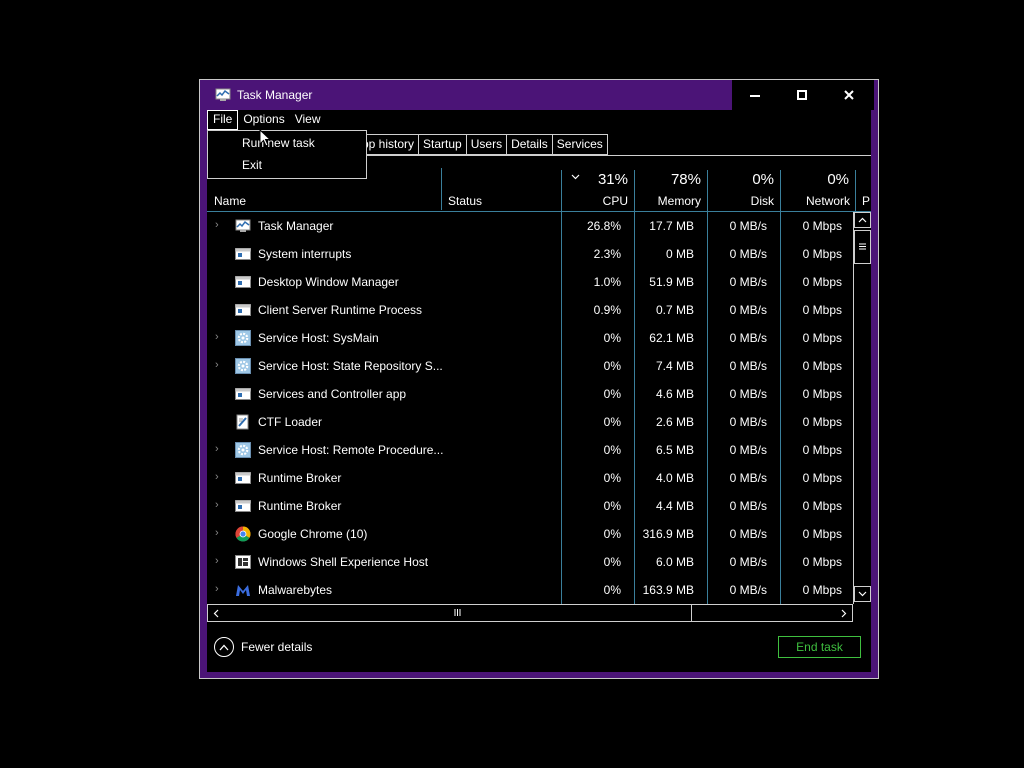 The height and width of the screenshot is (768, 1024). What do you see at coordinates (844, 613) in the screenshot?
I see `scroll-right-button` at bounding box center [844, 613].